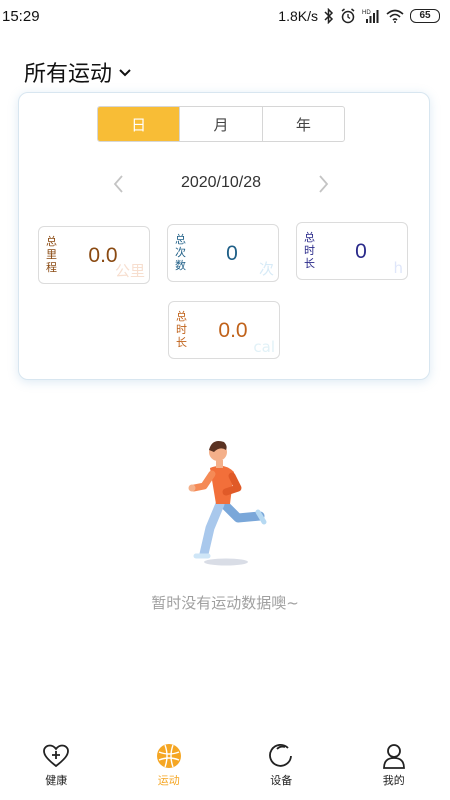 The width and height of the screenshot is (450, 800). Describe the element at coordinates (56, 756) in the screenshot. I see `heart-plus-icon` at that location.